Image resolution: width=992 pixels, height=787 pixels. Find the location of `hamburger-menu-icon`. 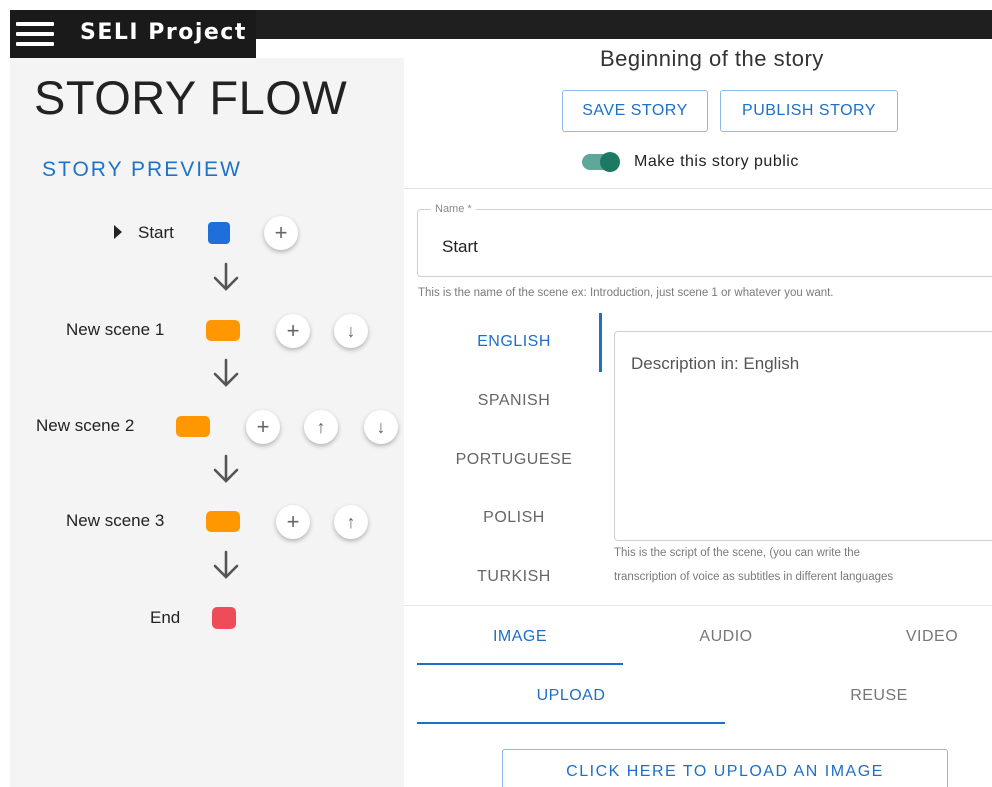

hamburger-menu-icon is located at coordinates (35, 34).